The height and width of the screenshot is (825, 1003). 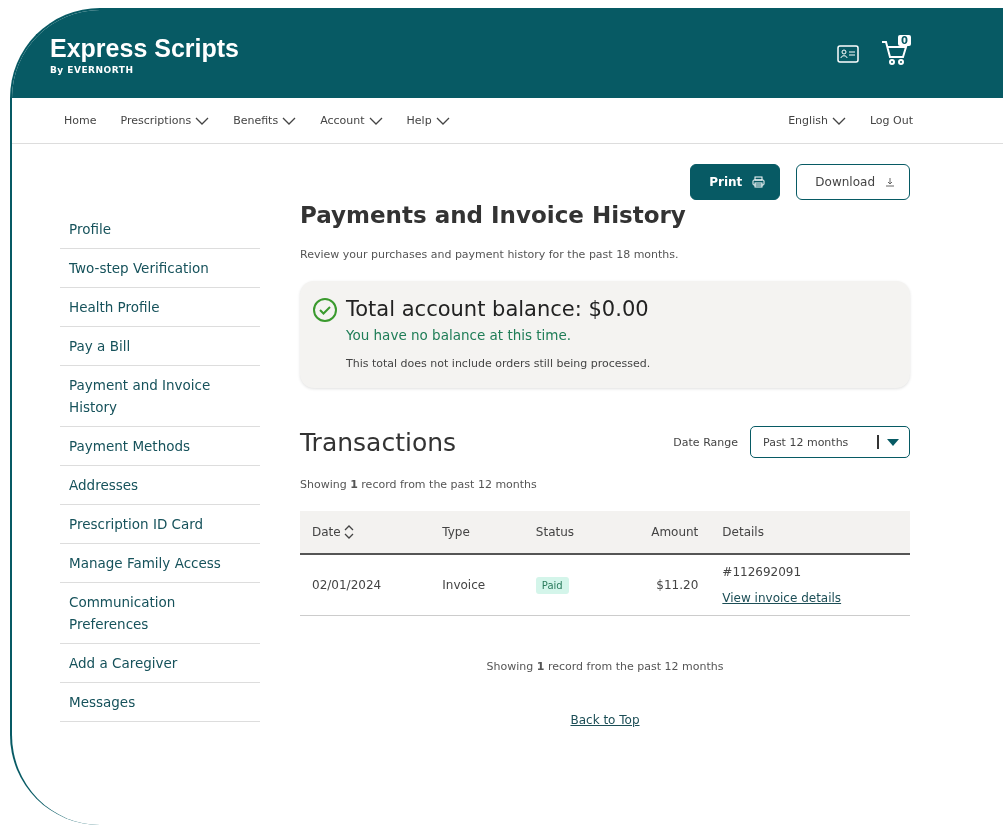 What do you see at coordinates (160, 307) in the screenshot?
I see `sidebar-item: Health Profile` at bounding box center [160, 307].